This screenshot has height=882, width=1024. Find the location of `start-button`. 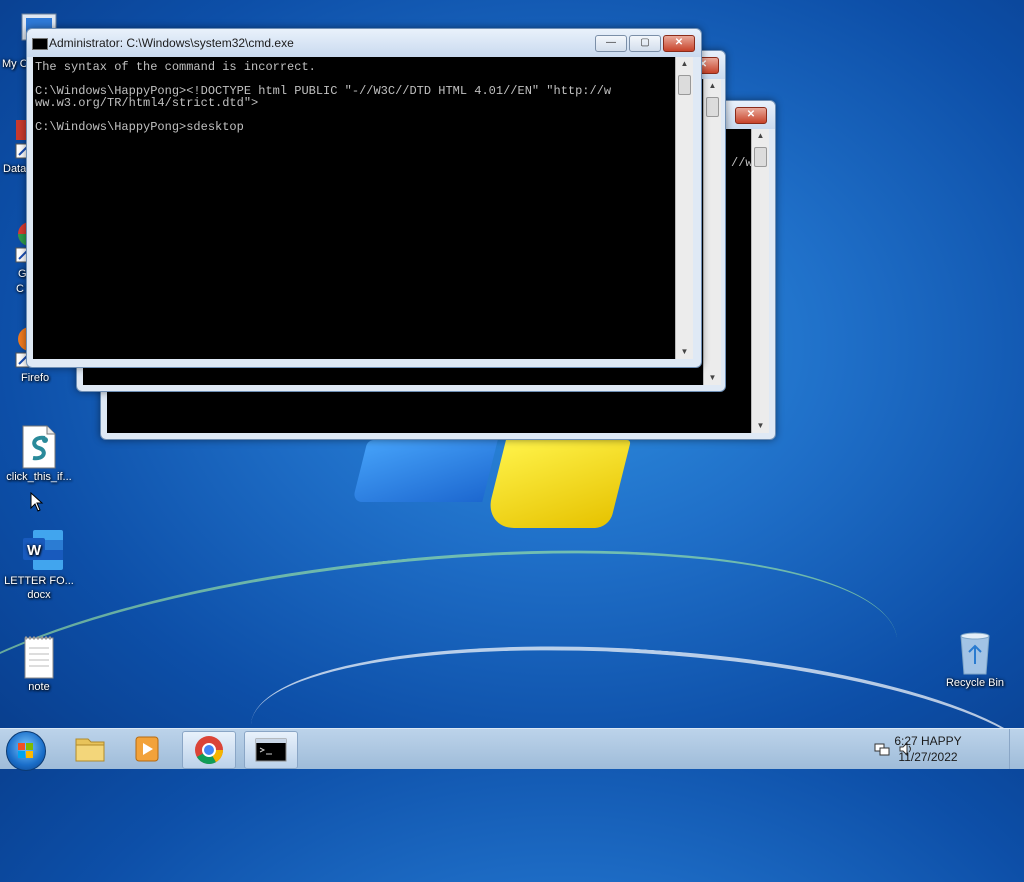

start-button is located at coordinates (26, 751).